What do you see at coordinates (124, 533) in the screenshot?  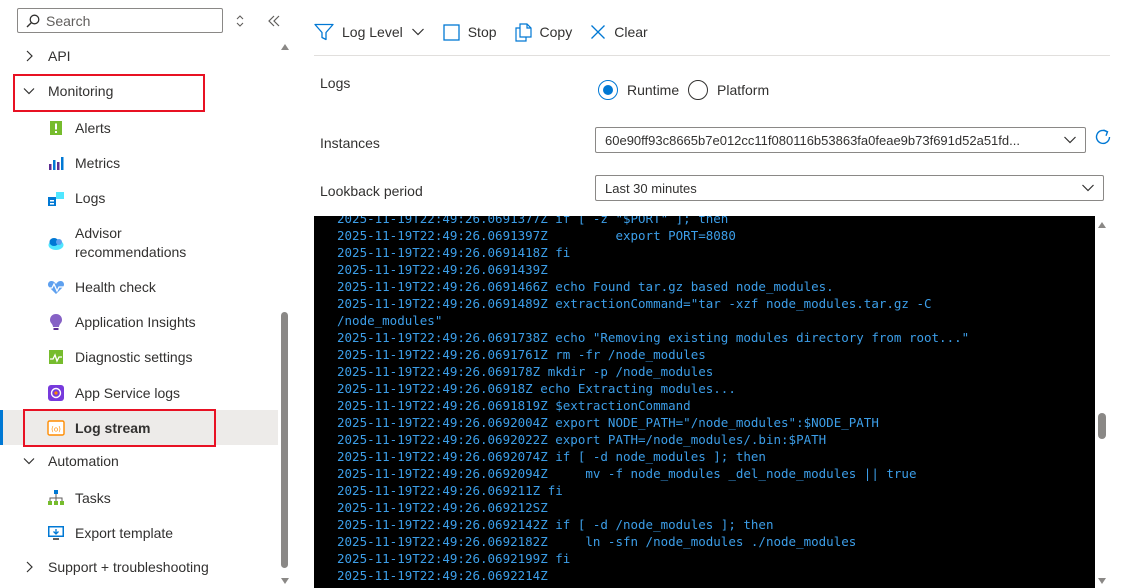 I see `menu-item-label: Export template` at bounding box center [124, 533].